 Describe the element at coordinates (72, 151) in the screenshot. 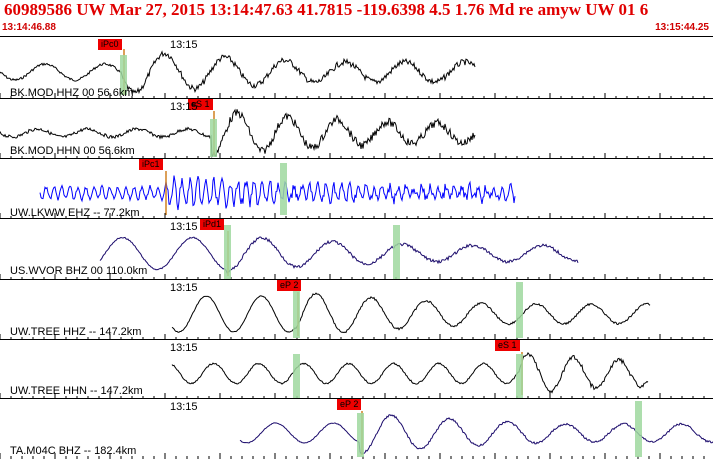

I see `station-label: BK.MOD HHN 00 56.6km` at that location.